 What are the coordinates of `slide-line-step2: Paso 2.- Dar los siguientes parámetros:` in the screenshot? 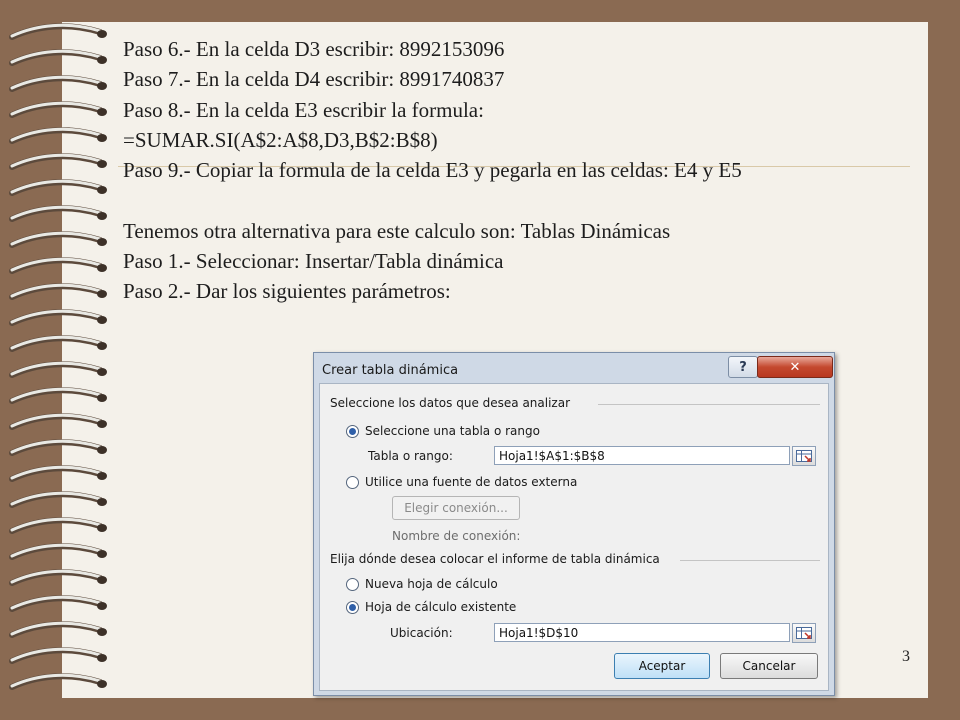 It's located at (287, 291).